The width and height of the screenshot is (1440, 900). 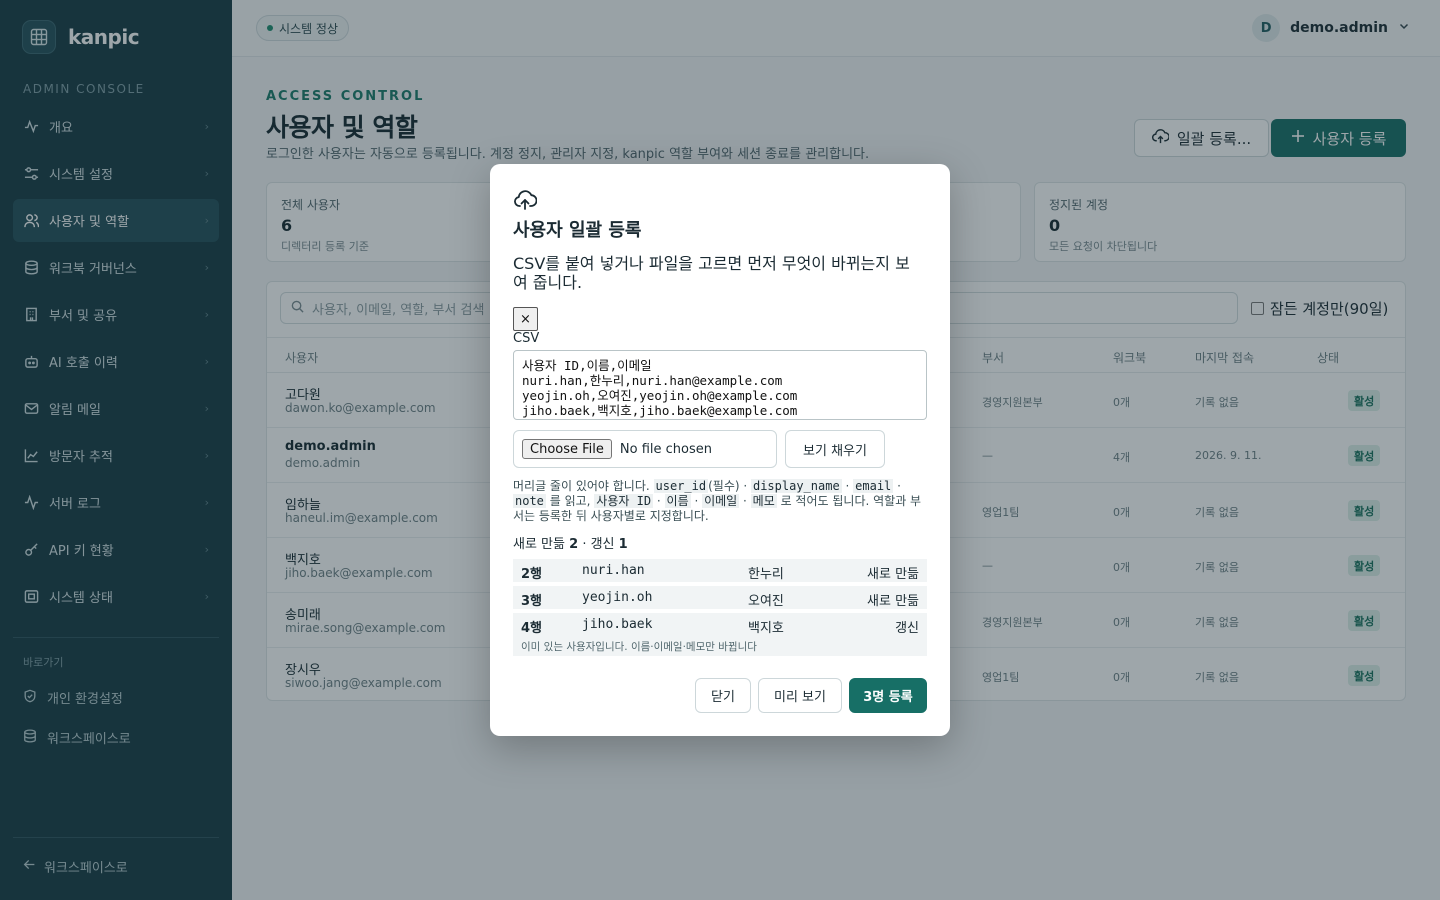 What do you see at coordinates (525, 319) in the screenshot?
I see `close-icon-button: ×` at bounding box center [525, 319].